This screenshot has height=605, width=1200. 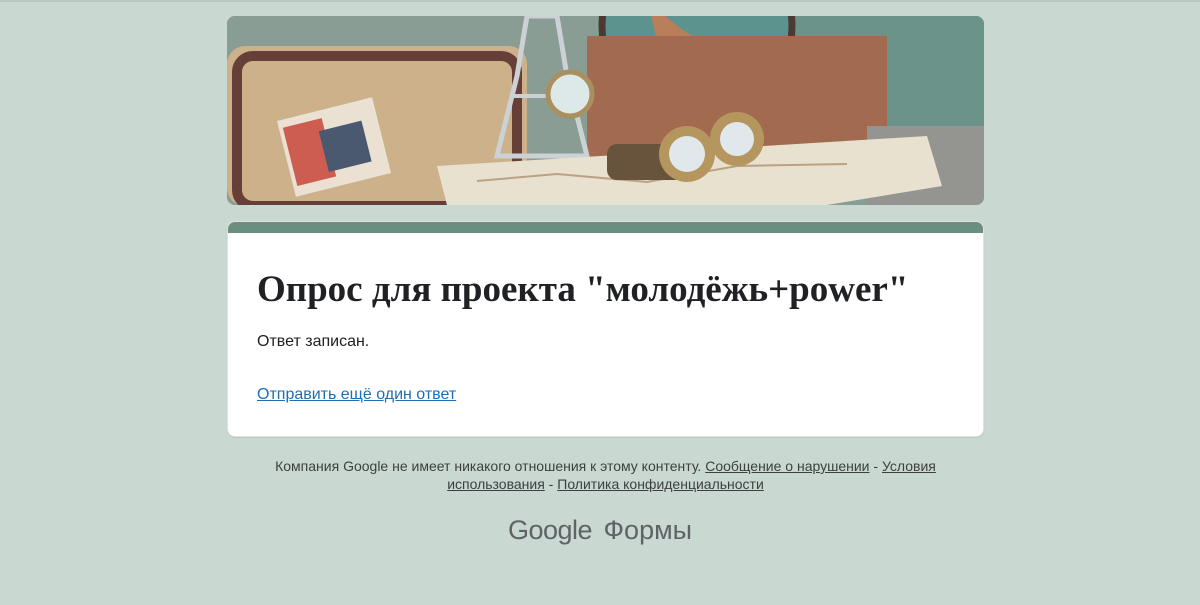 What do you see at coordinates (583, 289) in the screenshot?
I see `form-title: Опрос для проекта "молодёжь+power"` at bounding box center [583, 289].